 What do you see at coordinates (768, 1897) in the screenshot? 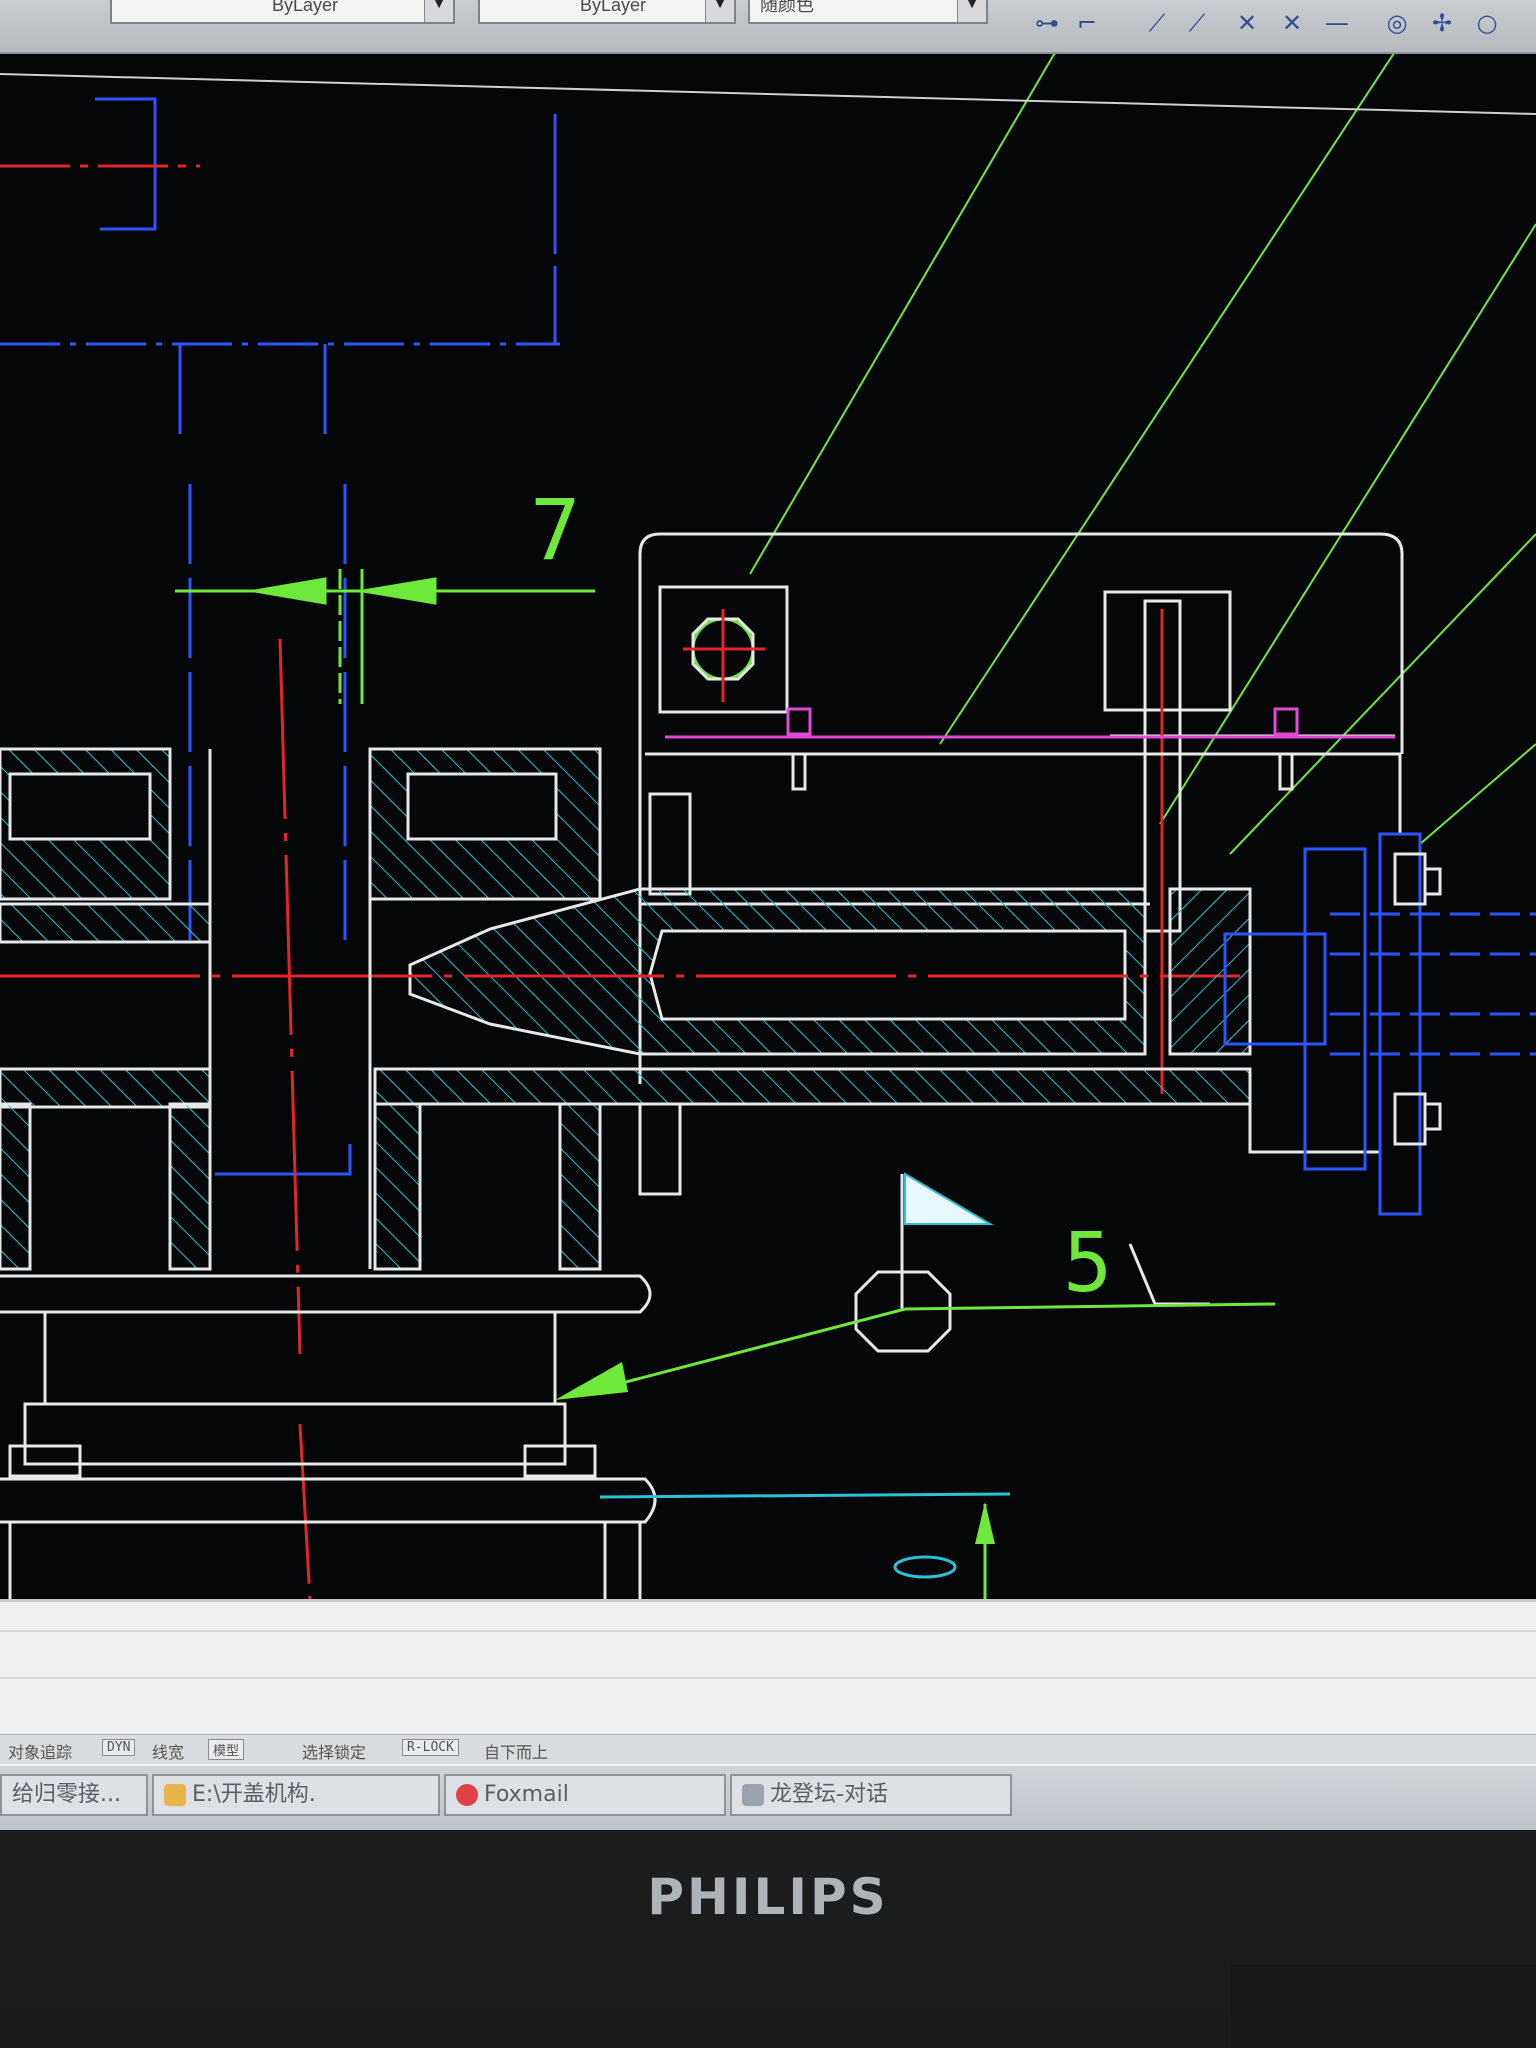
I see `monitor-brand-logo: PHILIPS` at bounding box center [768, 1897].